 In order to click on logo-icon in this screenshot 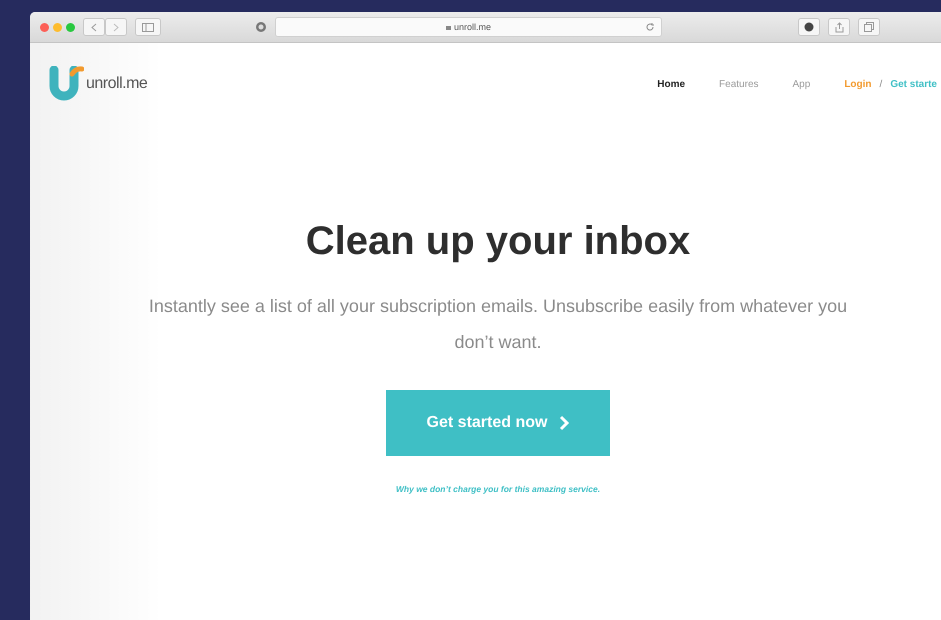, I will do `click(66, 84)`.